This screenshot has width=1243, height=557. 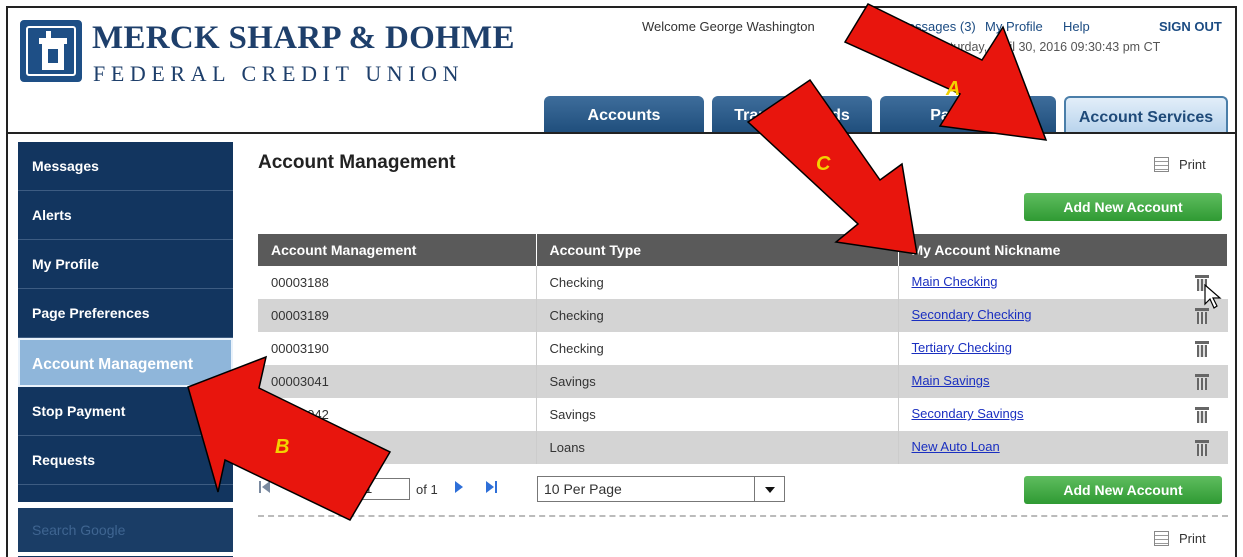 What do you see at coordinates (459, 487) in the screenshot?
I see `next-page-icon` at bounding box center [459, 487].